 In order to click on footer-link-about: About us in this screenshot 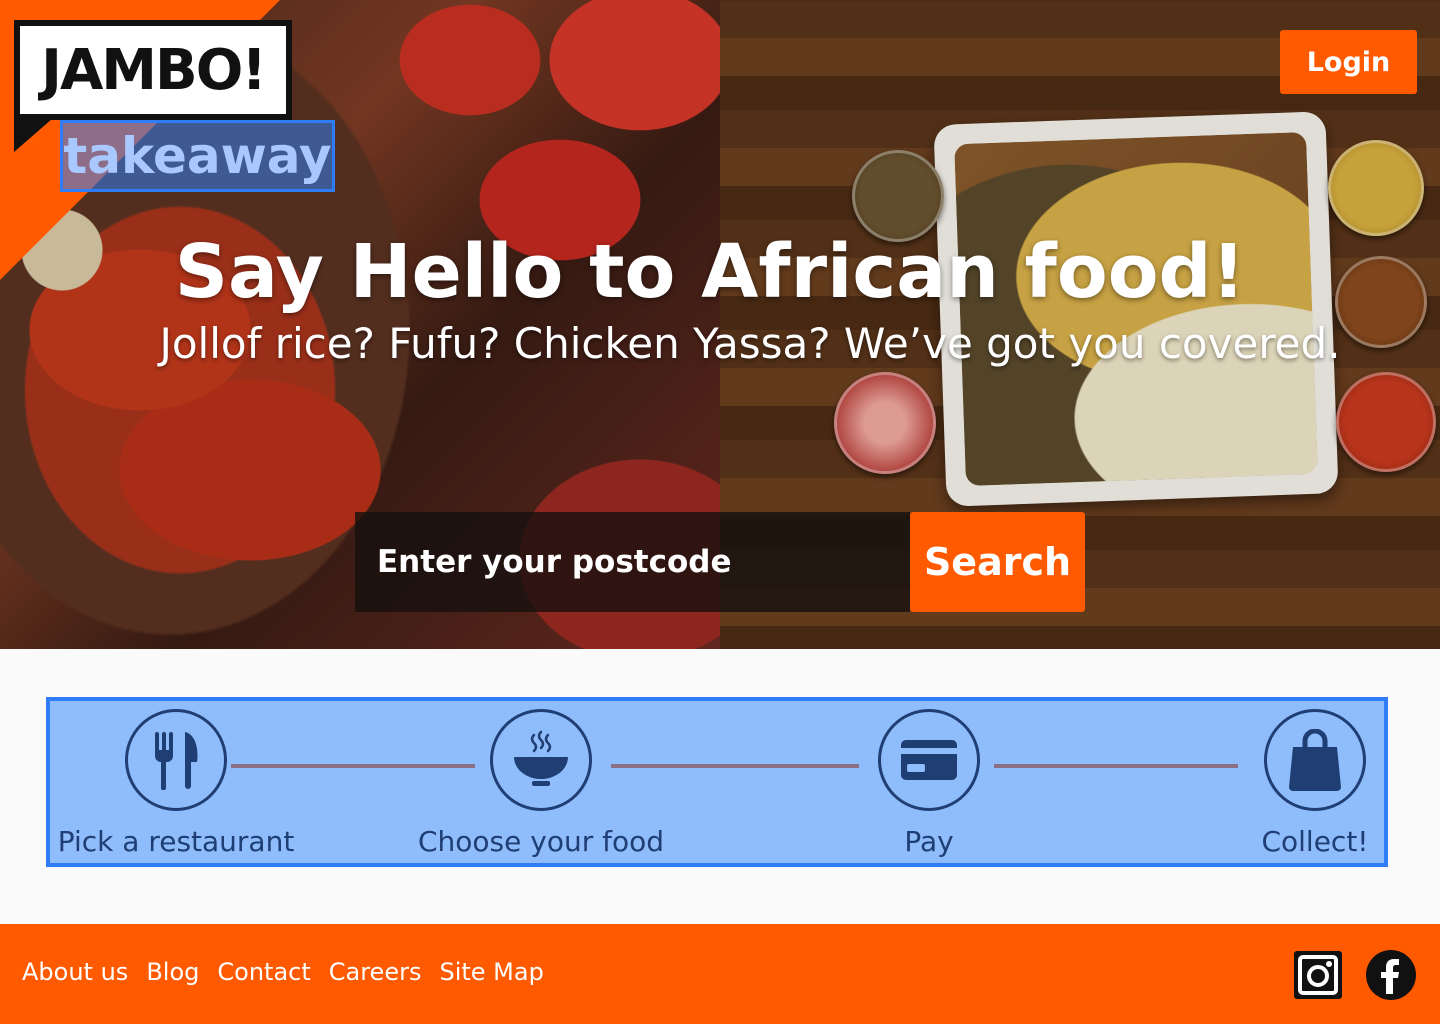, I will do `click(75, 972)`.